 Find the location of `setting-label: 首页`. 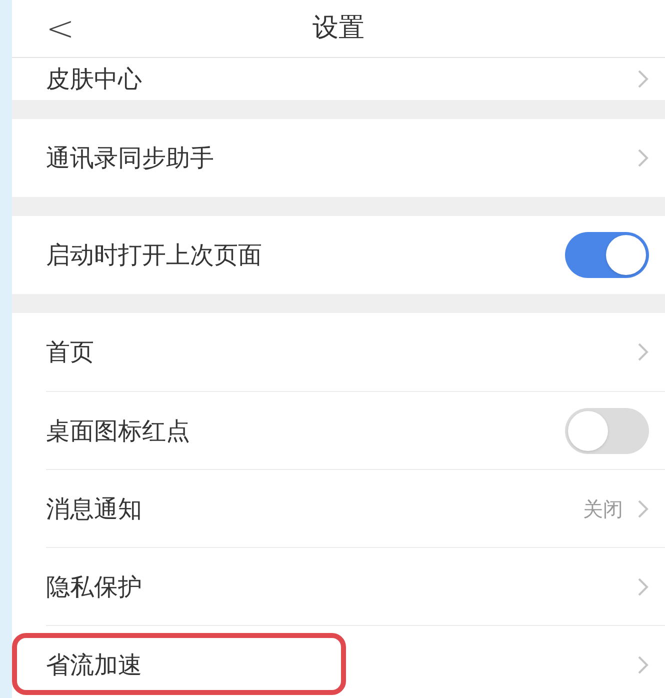

setting-label: 首页 is located at coordinates (70, 352).